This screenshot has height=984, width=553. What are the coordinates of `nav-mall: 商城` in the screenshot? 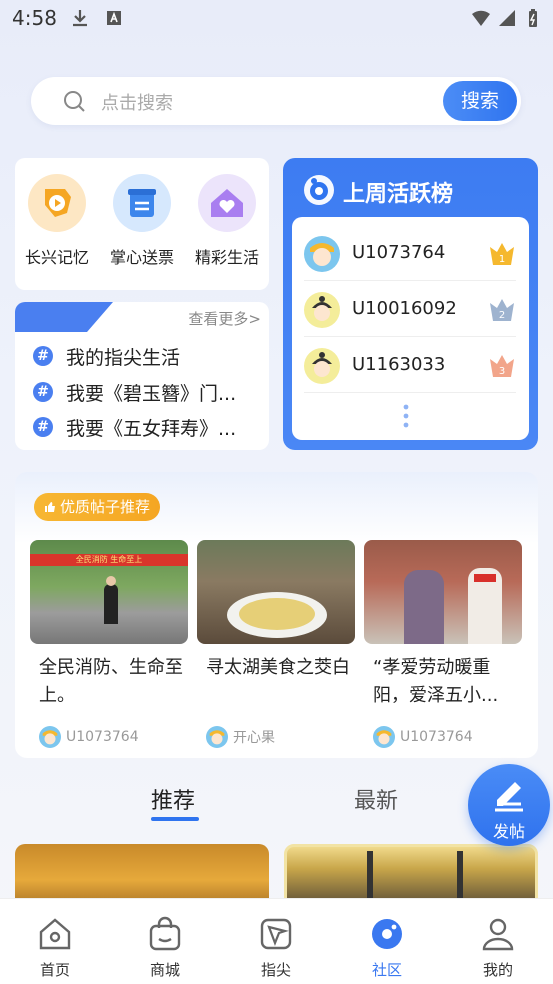 It's located at (165, 941).